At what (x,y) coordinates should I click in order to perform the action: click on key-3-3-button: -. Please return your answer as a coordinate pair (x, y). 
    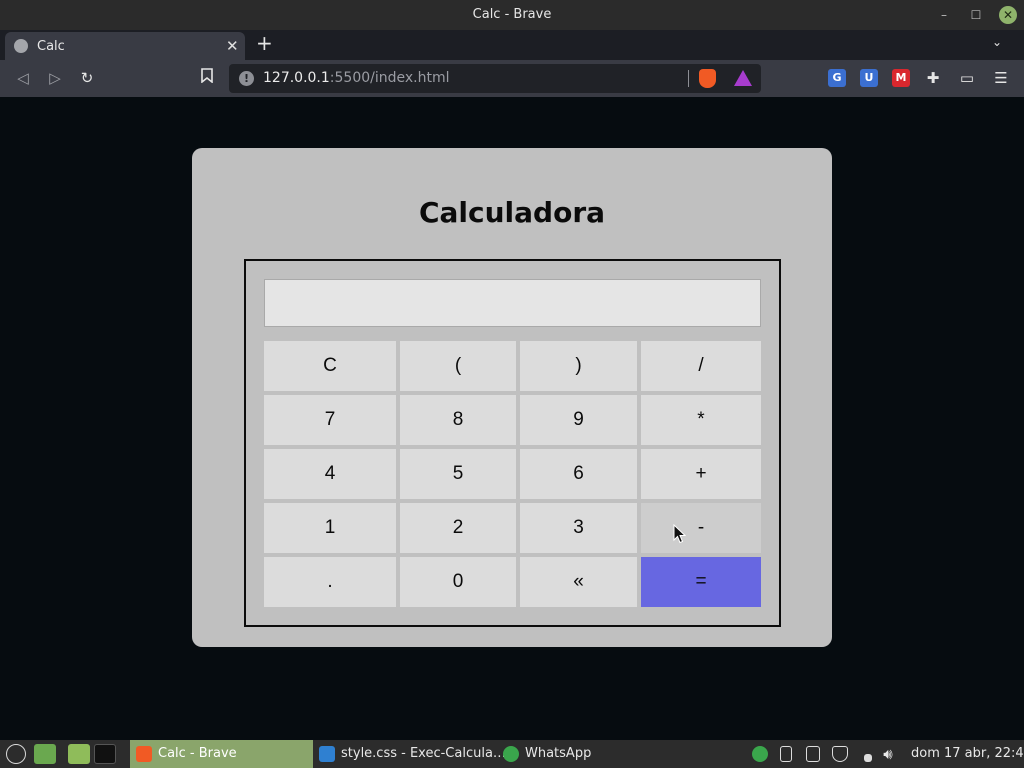
    Looking at the image, I should click on (701, 528).